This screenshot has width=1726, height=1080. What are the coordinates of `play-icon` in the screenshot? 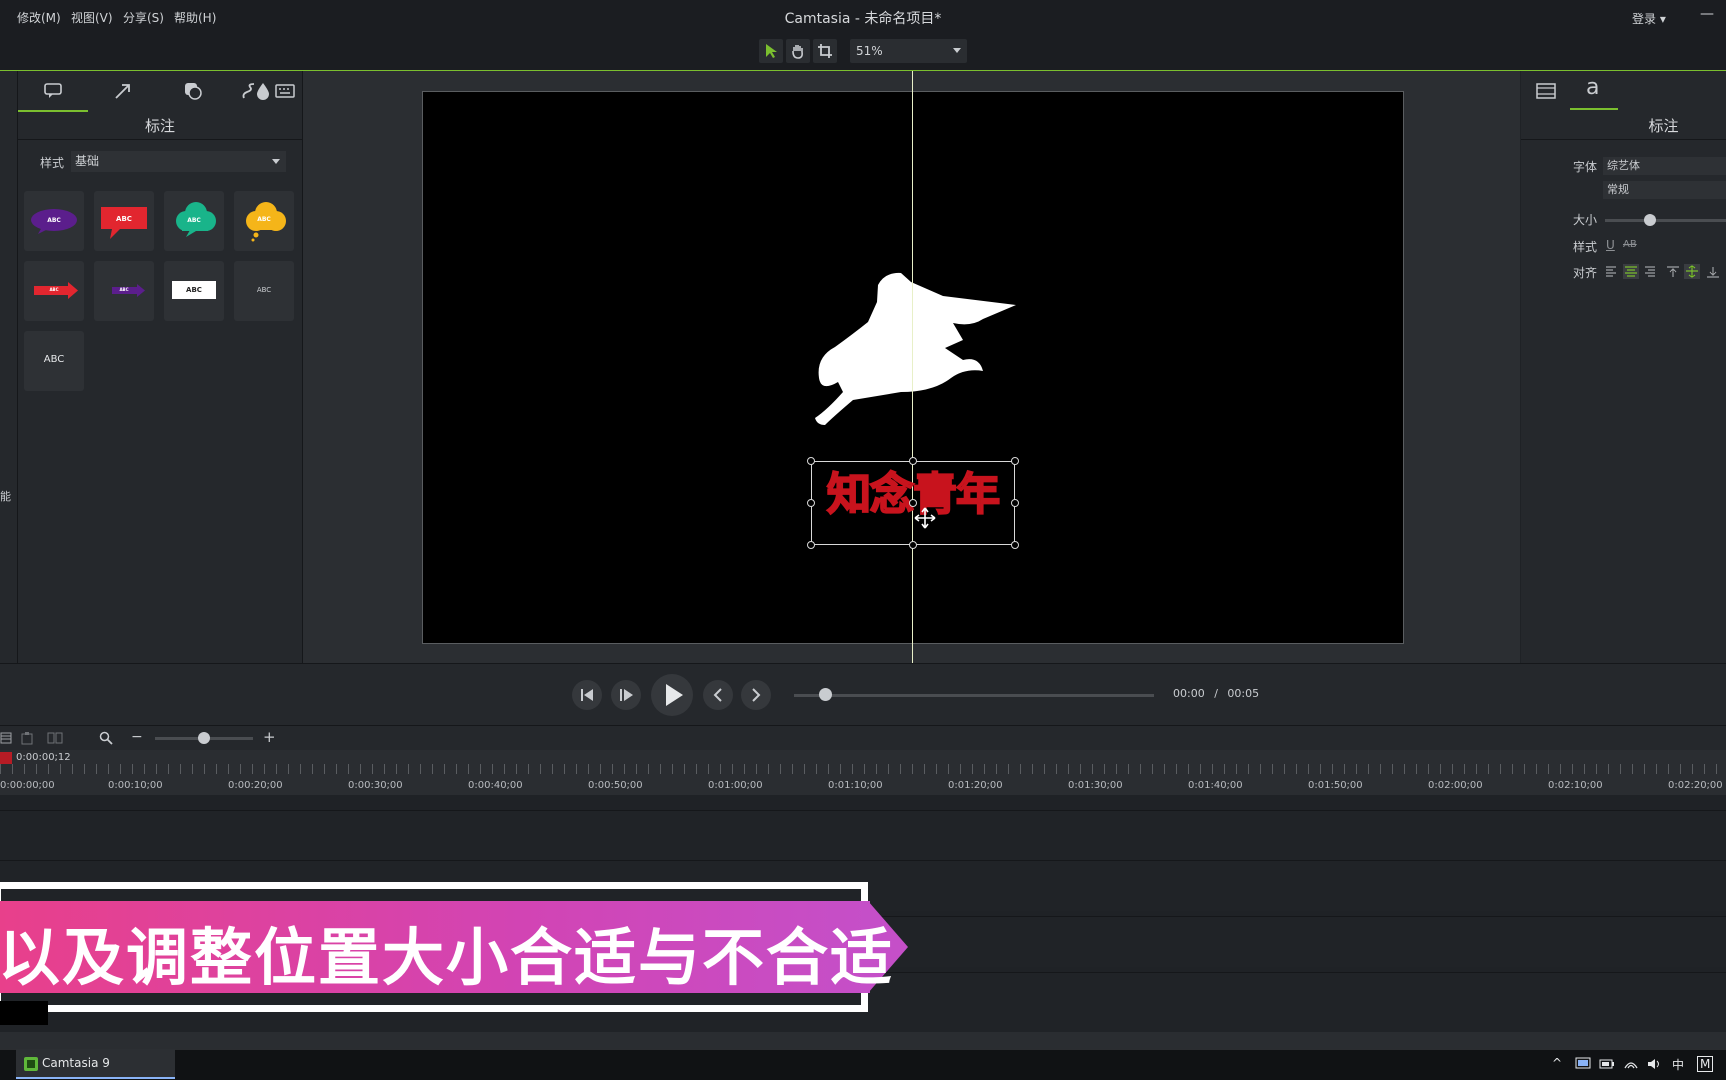 It's located at (674, 695).